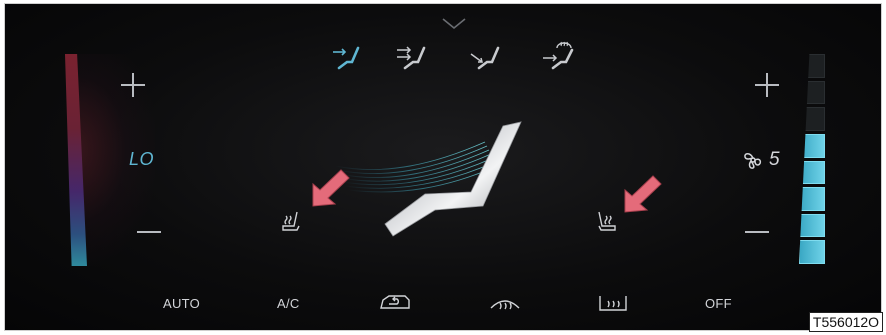  I want to click on windscreen-airflow-icon, so click(347, 58).